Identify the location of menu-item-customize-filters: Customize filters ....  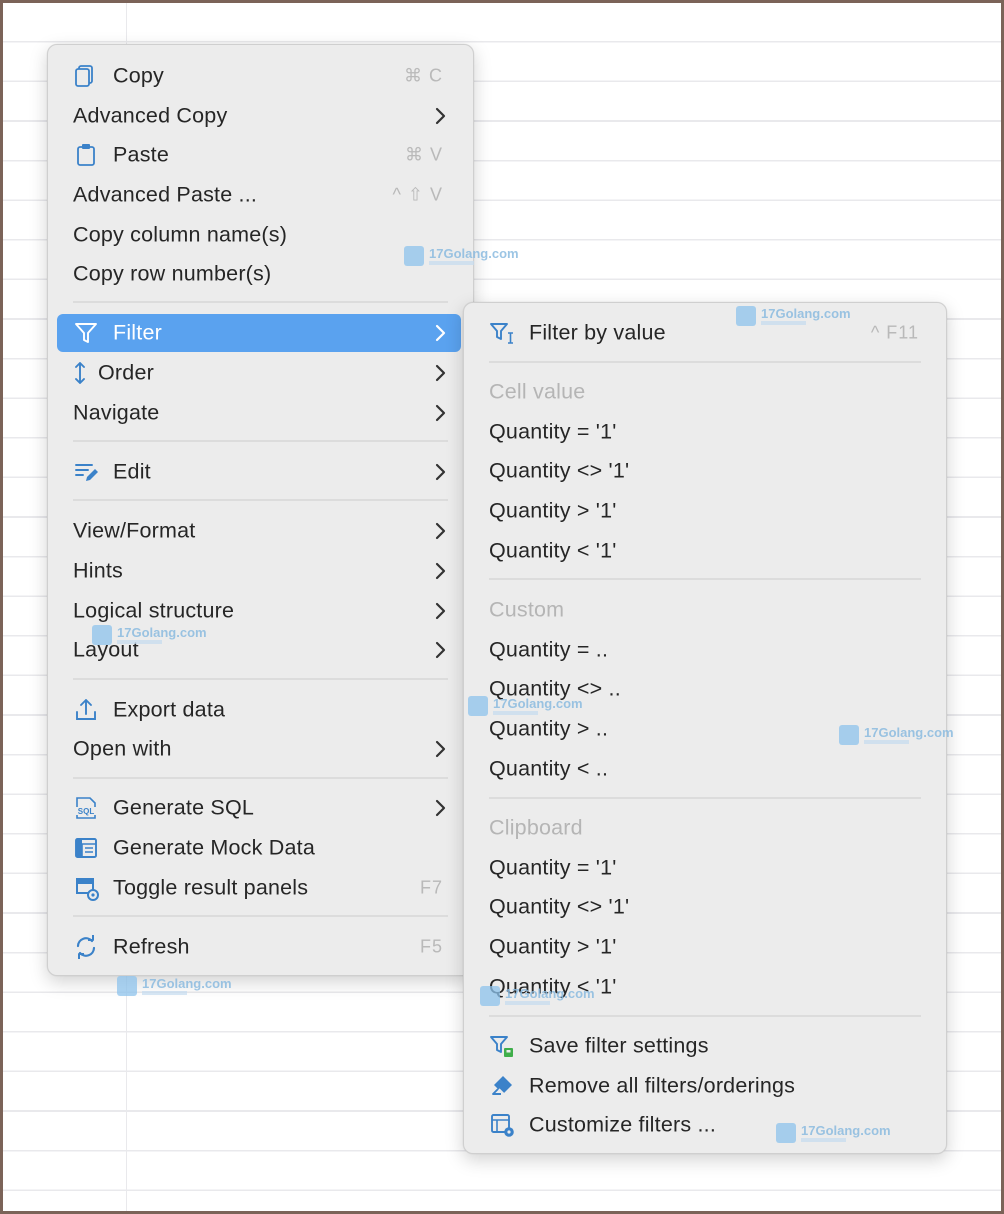
(705, 1125).